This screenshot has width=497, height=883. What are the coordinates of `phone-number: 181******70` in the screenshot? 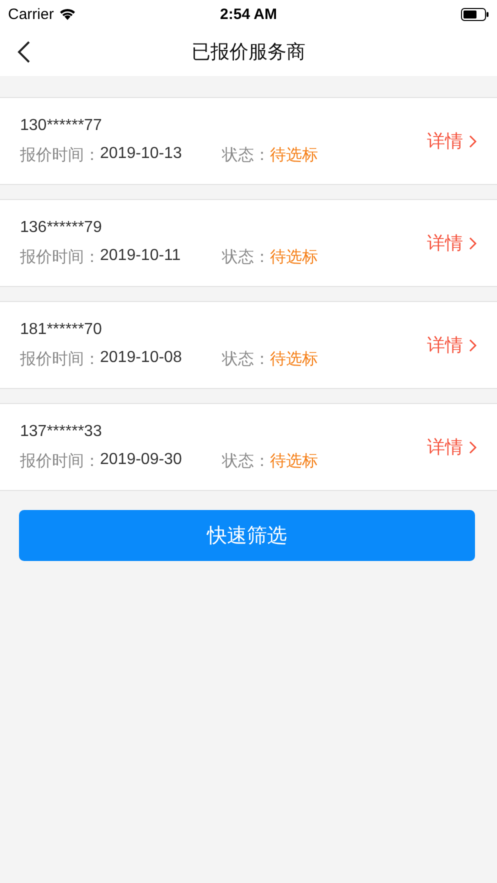 It's located at (61, 329).